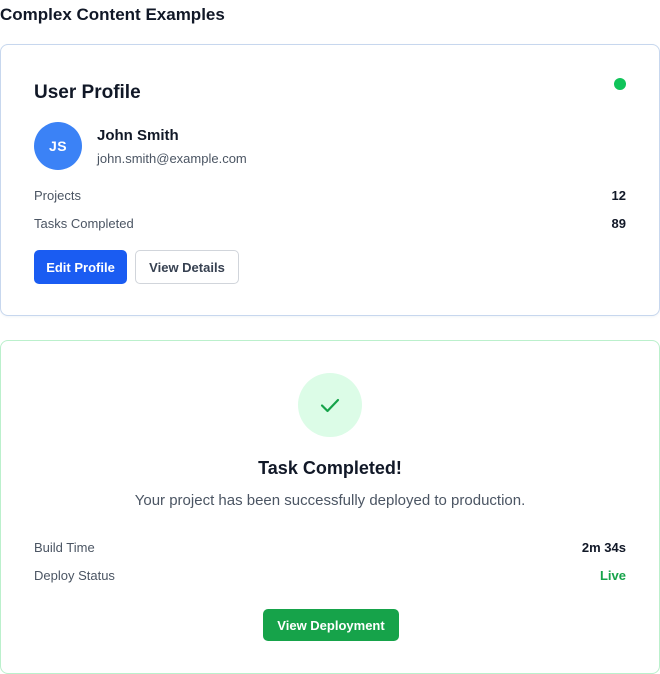 Image resolution: width=660 pixels, height=674 pixels. What do you see at coordinates (330, 195) in the screenshot?
I see `stat-row-projects: Projects 12` at bounding box center [330, 195].